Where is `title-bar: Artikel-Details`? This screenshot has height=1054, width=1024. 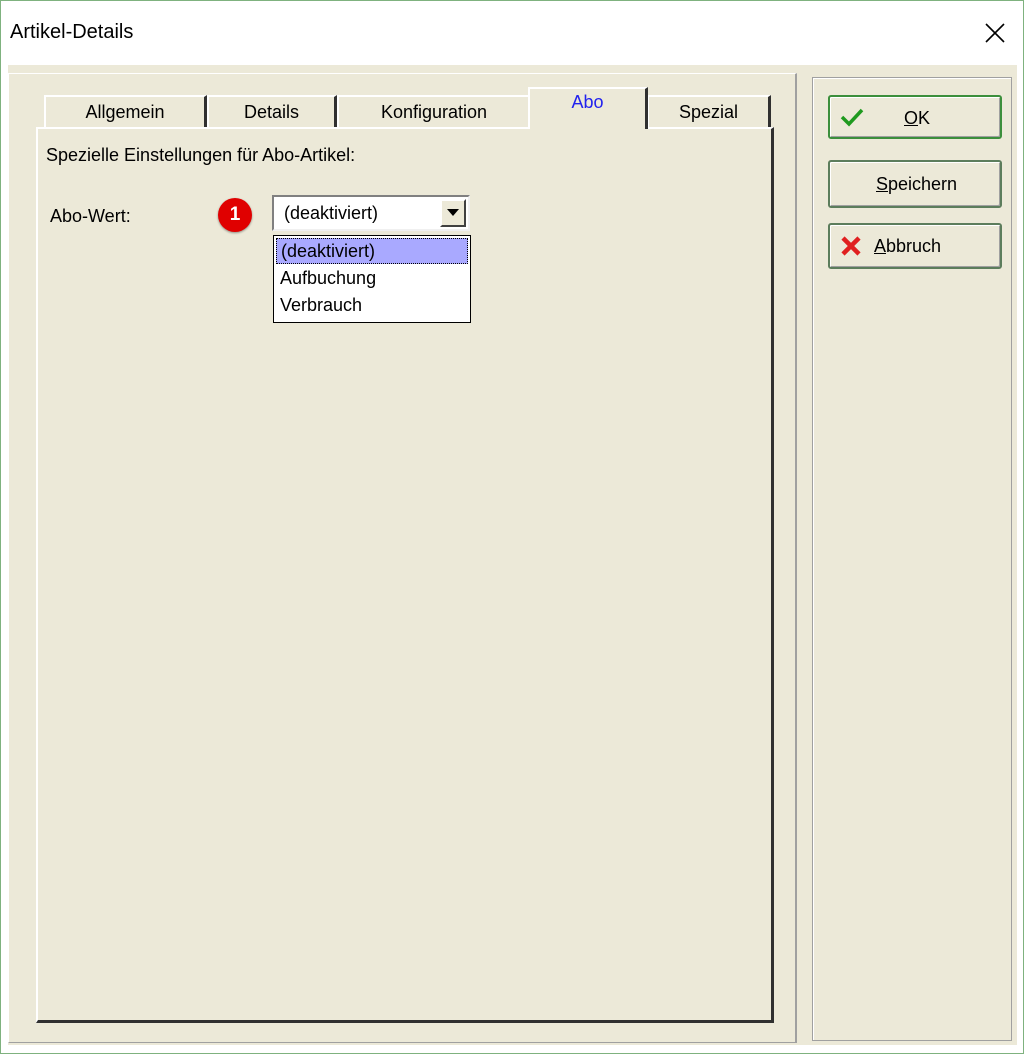 title-bar: Artikel-Details is located at coordinates (512, 33).